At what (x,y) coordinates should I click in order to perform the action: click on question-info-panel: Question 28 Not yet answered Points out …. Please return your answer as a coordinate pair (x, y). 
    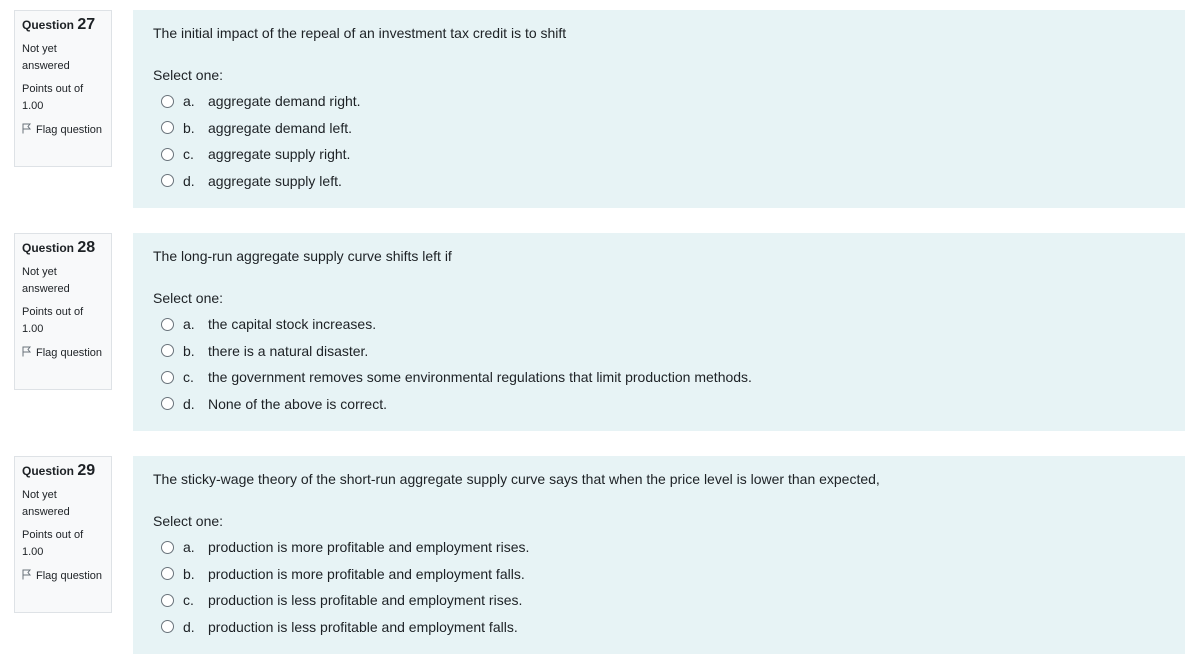
    Looking at the image, I should click on (63, 311).